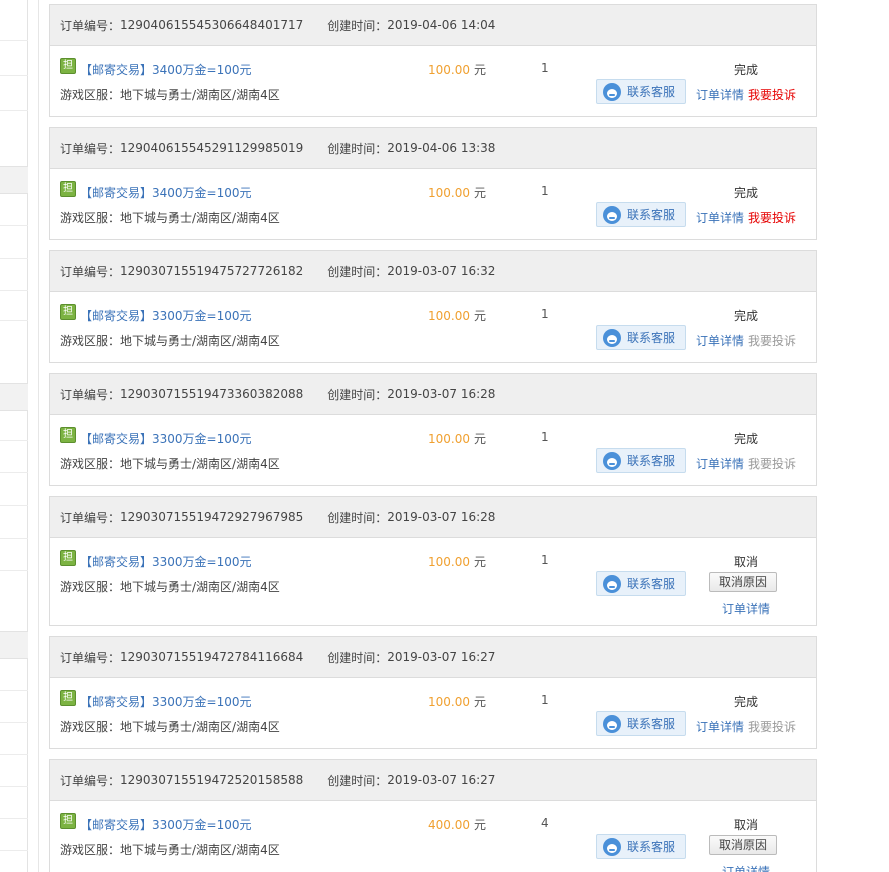  I want to click on order-number: 129030715519472927967985, so click(212, 517).